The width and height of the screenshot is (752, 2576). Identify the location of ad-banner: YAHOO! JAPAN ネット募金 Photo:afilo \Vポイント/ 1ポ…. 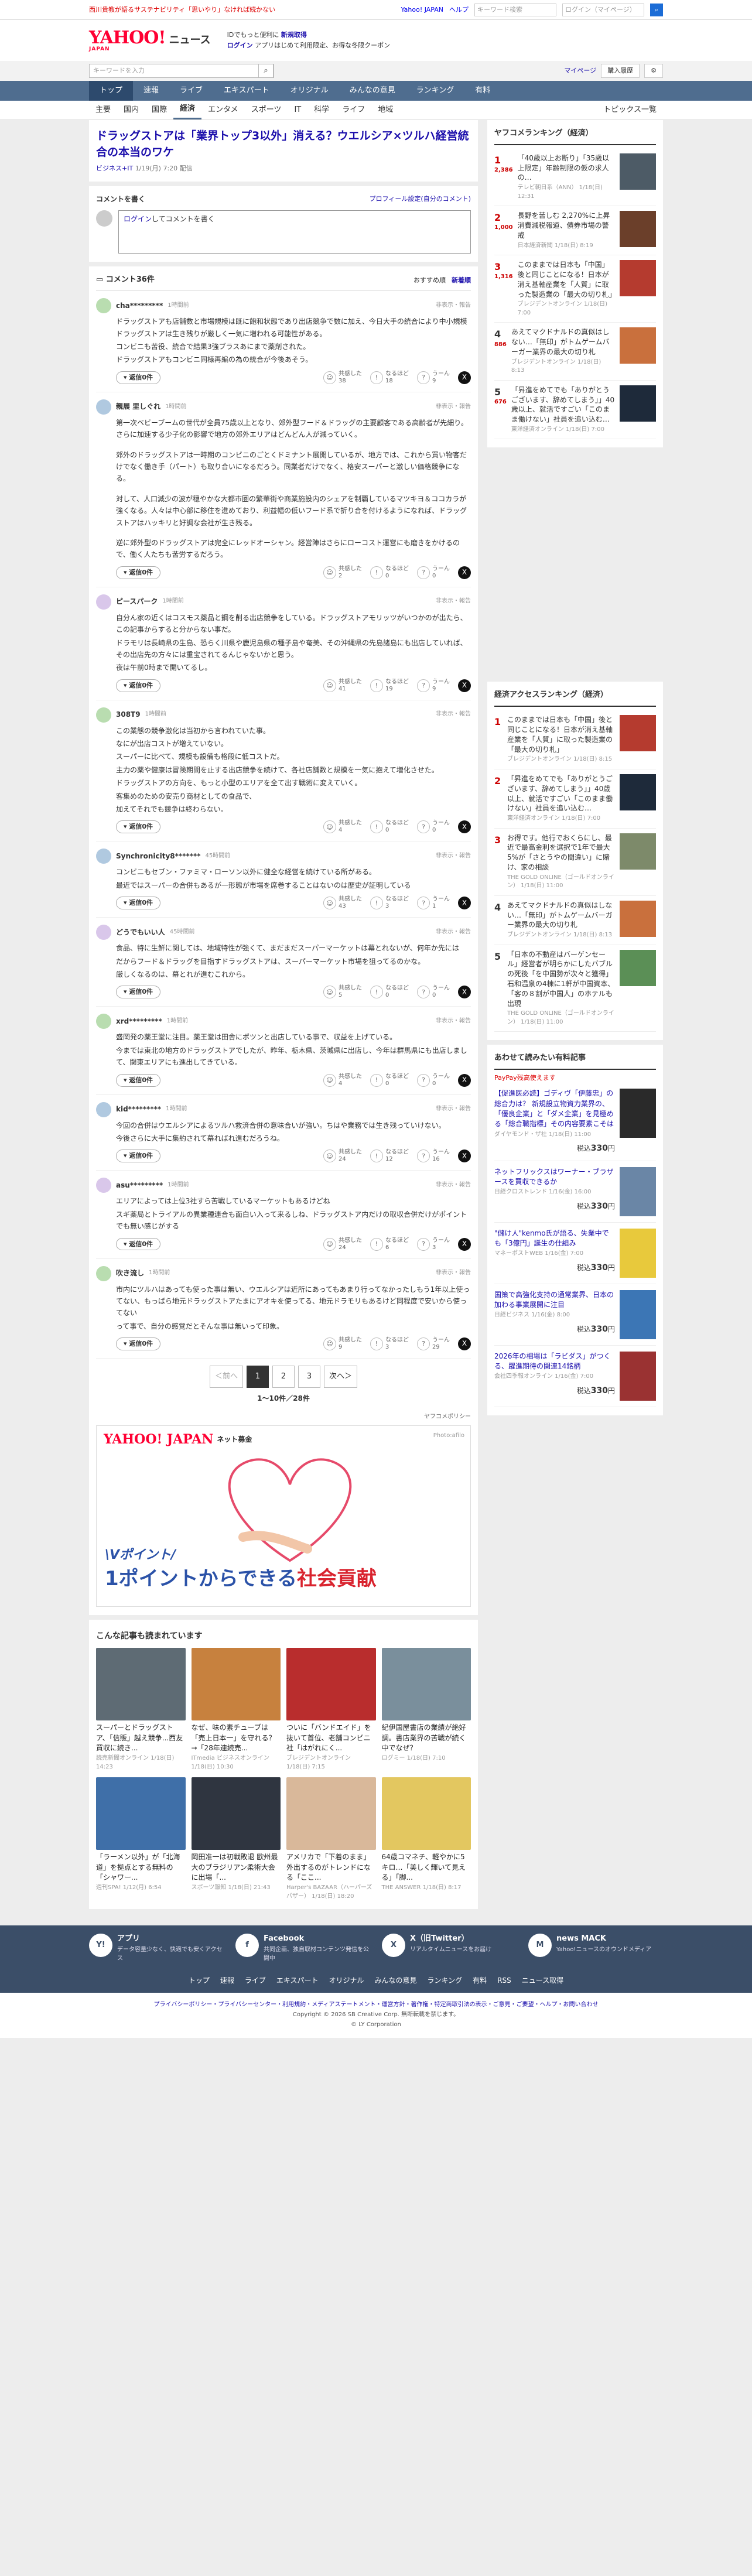
(283, 1516).